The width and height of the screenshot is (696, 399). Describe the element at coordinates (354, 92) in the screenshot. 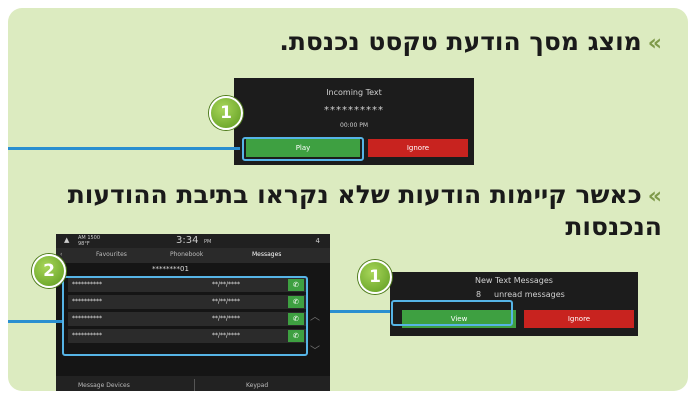

I see `incoming-title: Incoming Text` at that location.